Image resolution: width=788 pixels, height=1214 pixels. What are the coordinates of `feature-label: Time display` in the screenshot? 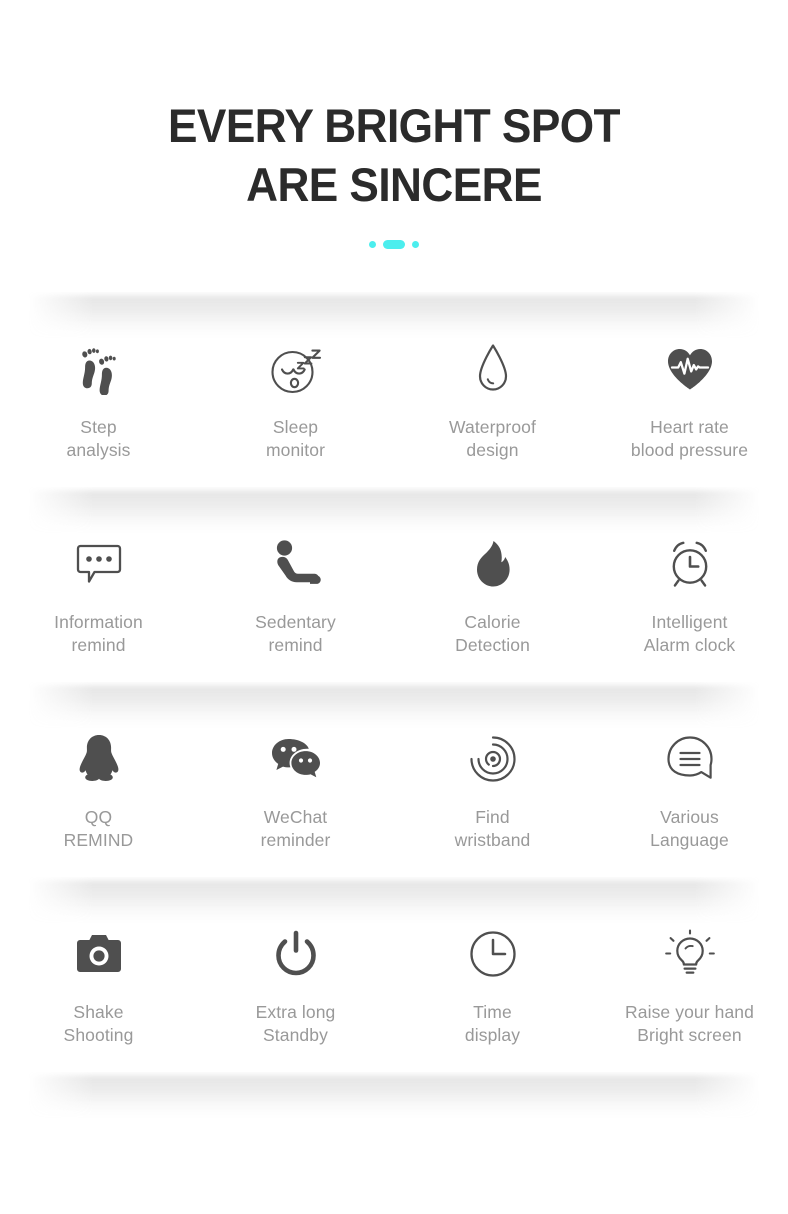 It's located at (492, 1023).